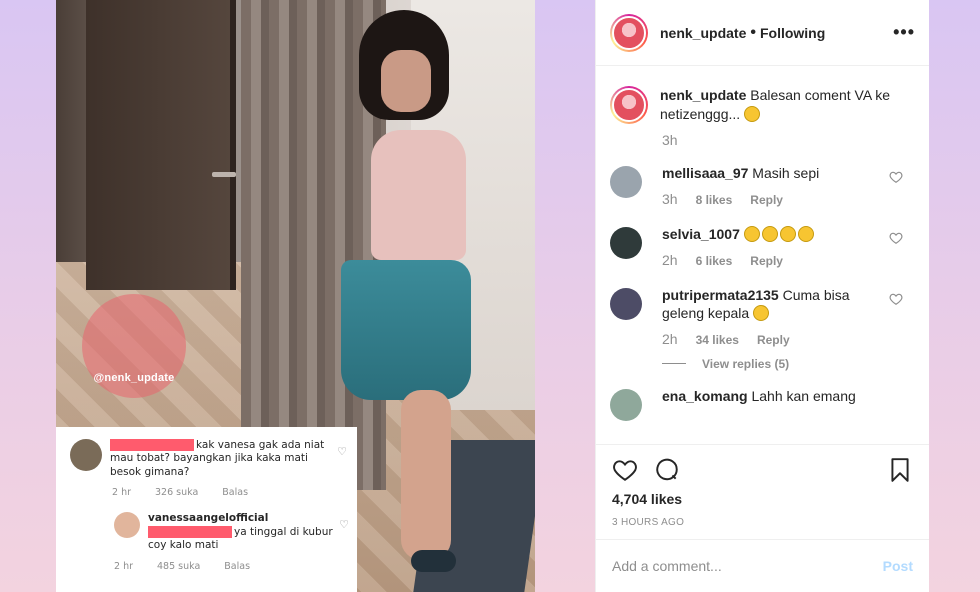 The image size is (980, 592). What do you see at coordinates (152, 445) in the screenshot?
I see `redacted-username` at bounding box center [152, 445].